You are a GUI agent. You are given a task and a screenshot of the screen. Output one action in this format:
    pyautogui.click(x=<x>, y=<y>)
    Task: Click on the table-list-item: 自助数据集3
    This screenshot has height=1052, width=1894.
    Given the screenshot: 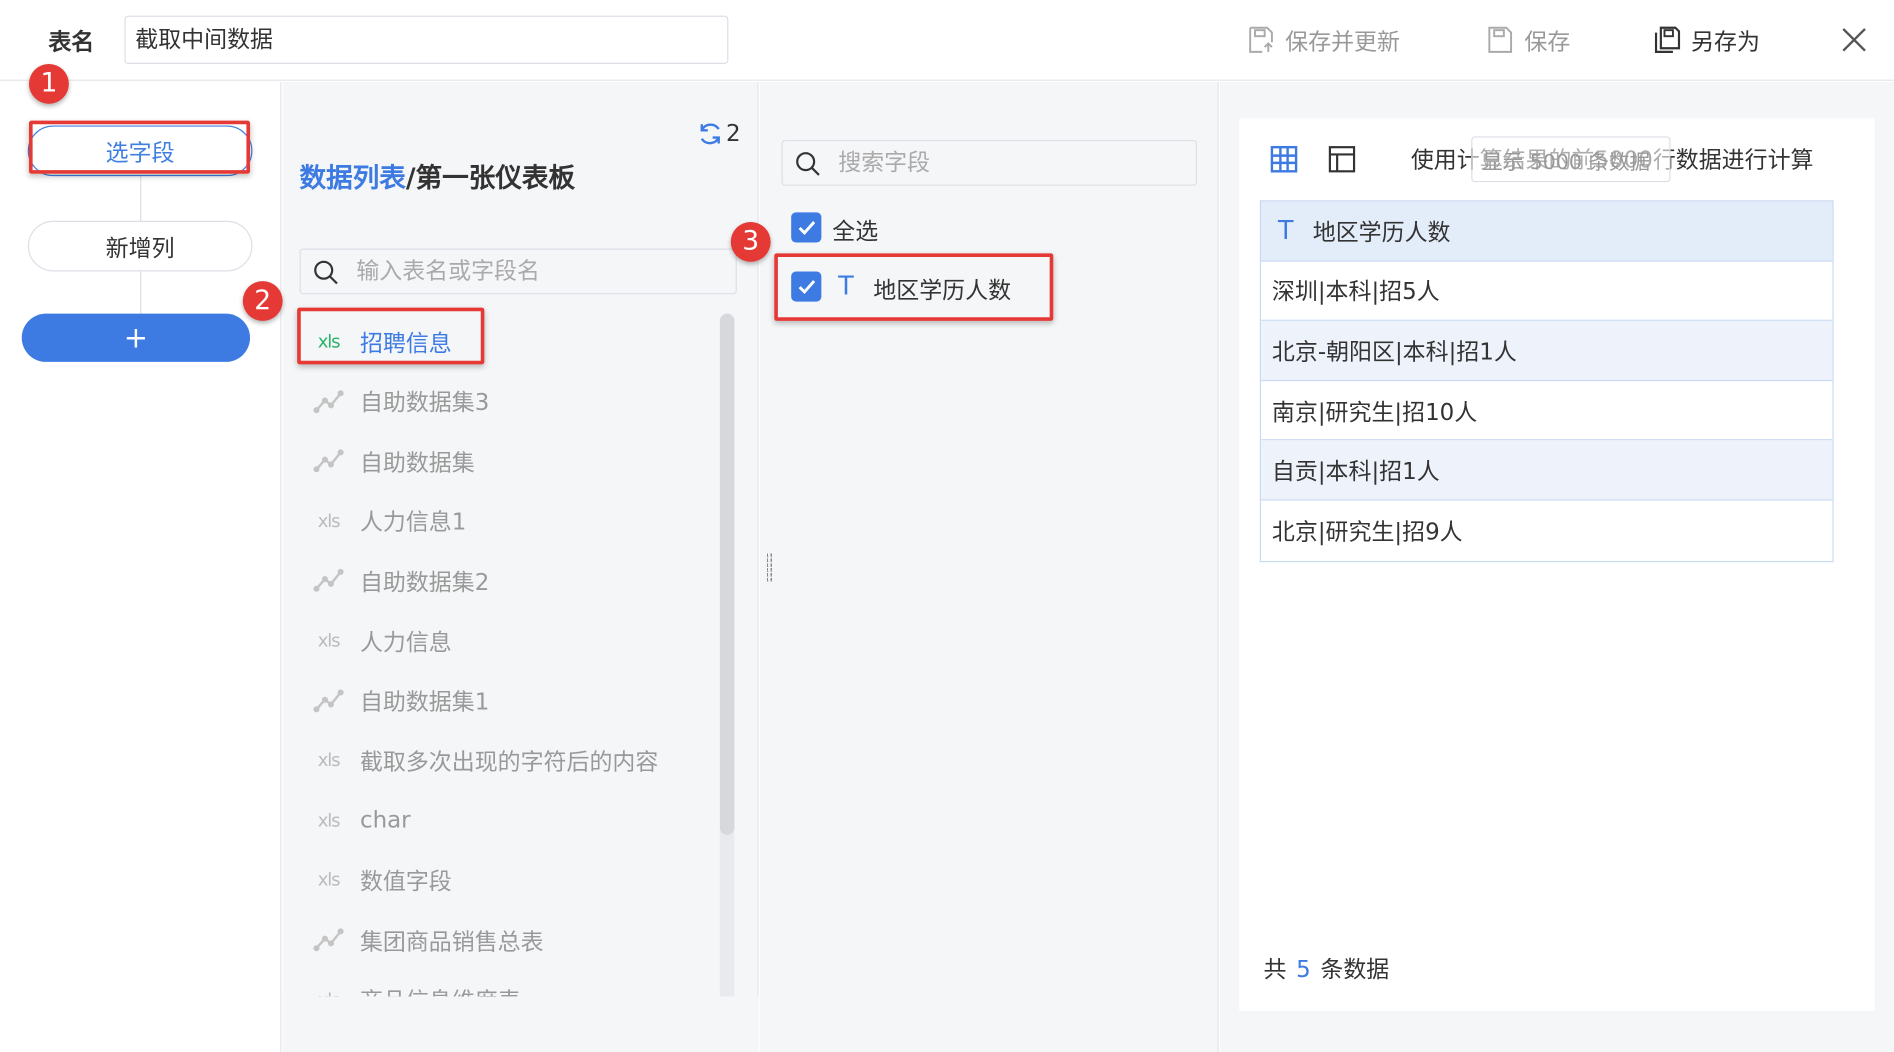 What is the action you would take?
    pyautogui.click(x=401, y=401)
    